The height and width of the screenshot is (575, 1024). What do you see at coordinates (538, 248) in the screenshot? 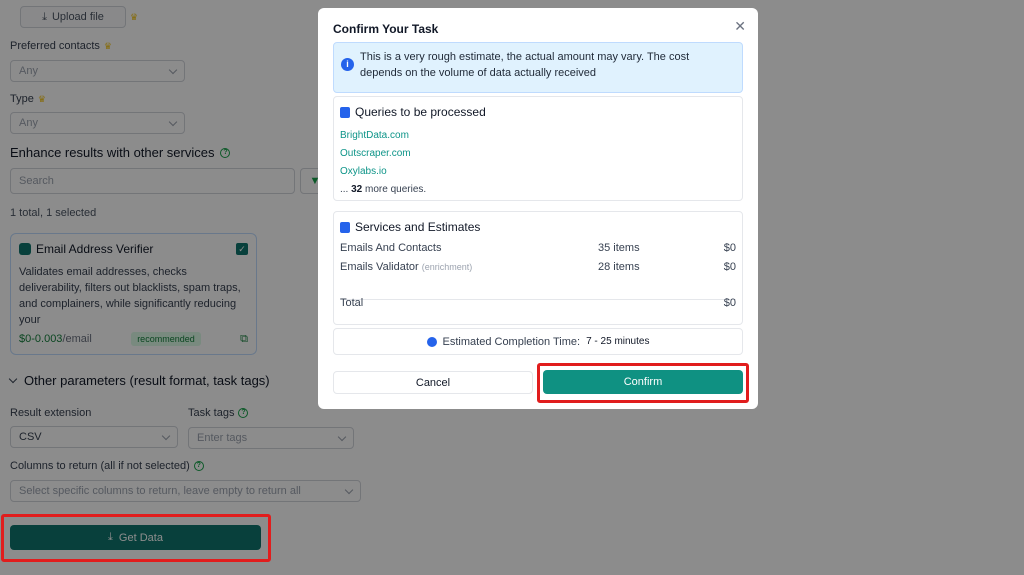
I see `service-estimate-row: Emails And Contacts 35 items $0` at bounding box center [538, 248].